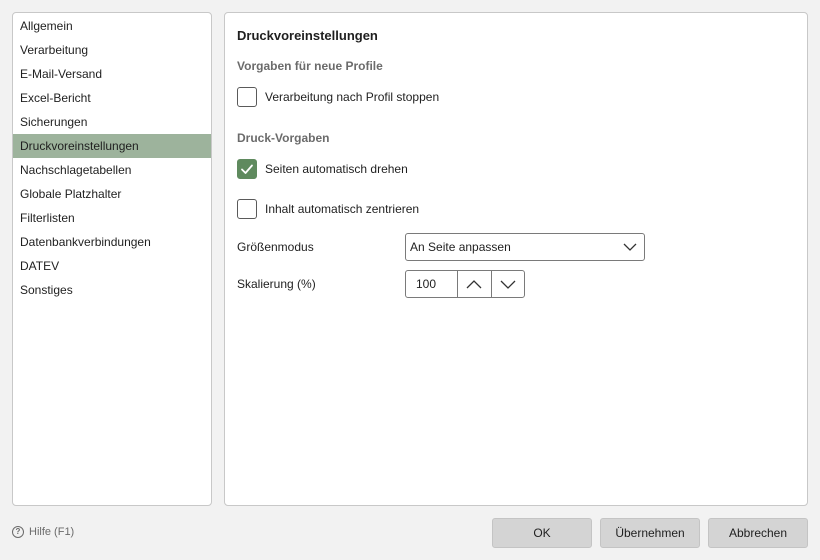 This screenshot has height=560, width=820. What do you see at coordinates (650, 533) in the screenshot?
I see `apply-button: Übernehmen` at bounding box center [650, 533].